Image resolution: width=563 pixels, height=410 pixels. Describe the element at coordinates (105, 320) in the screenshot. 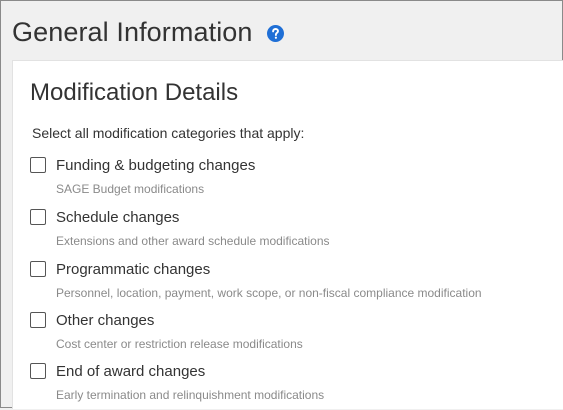

I see `option-label: Other changes` at that location.